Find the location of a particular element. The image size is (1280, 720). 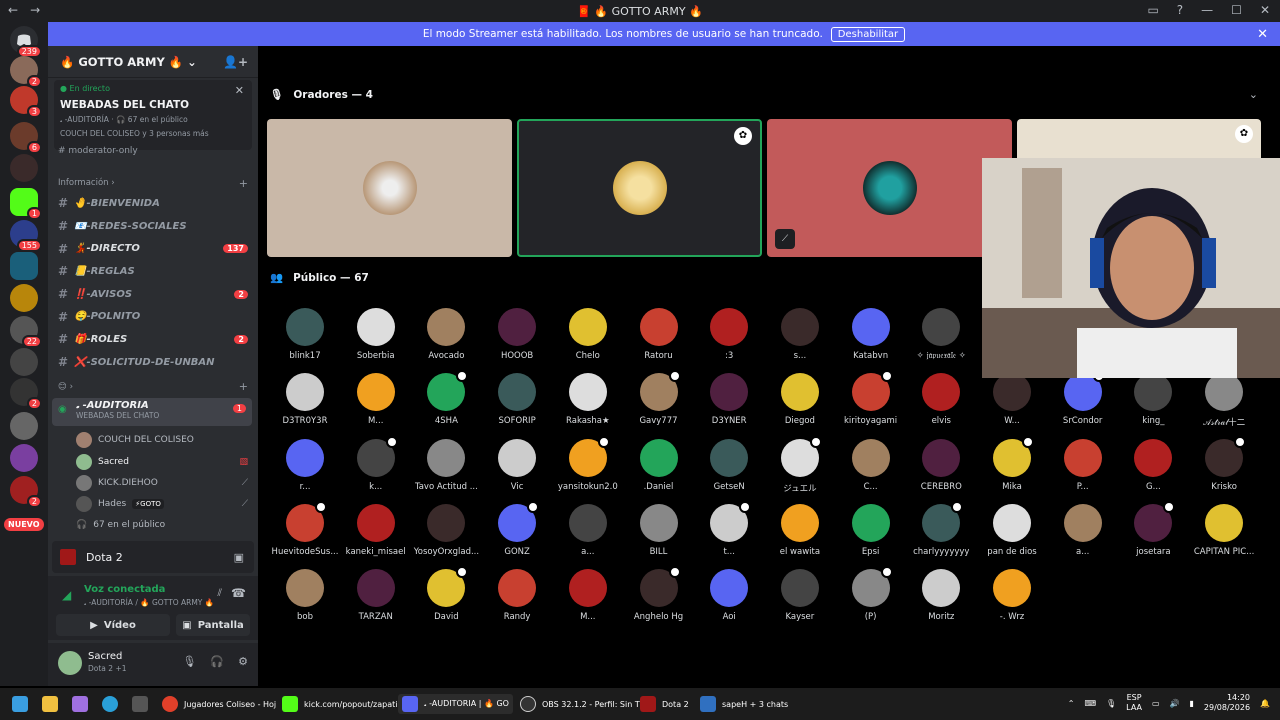

category-informacion: Información › + is located at coordinates (153, 183).